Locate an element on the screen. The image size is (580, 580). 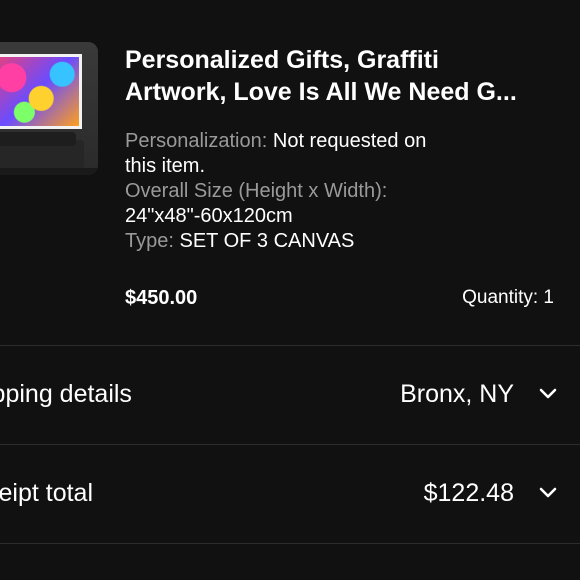
product-thumbnail is located at coordinates (49, 108).